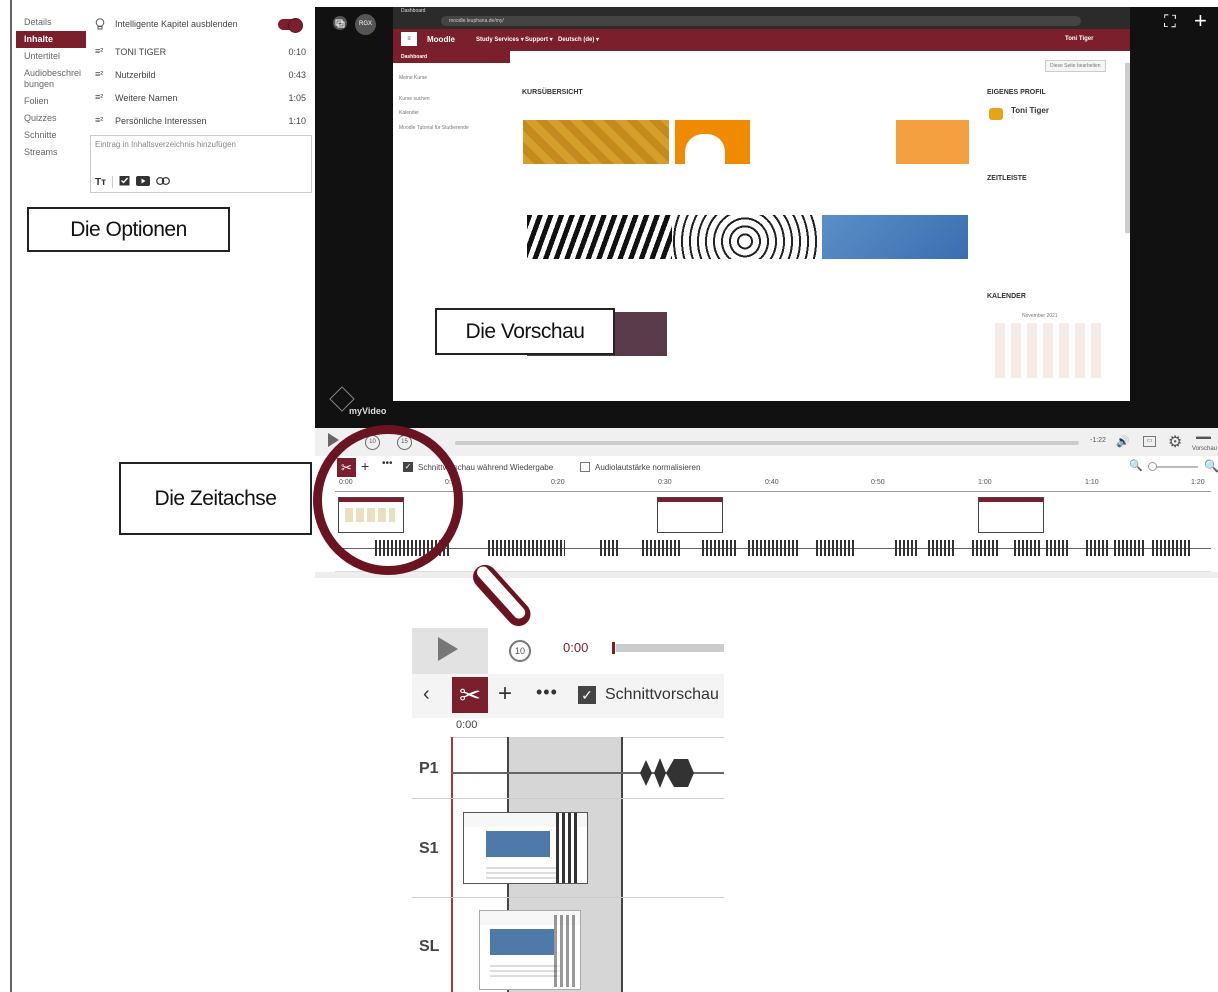 This screenshot has width=1218, height=992. I want to click on zoom-replay-10-icon: 10, so click(520, 651).